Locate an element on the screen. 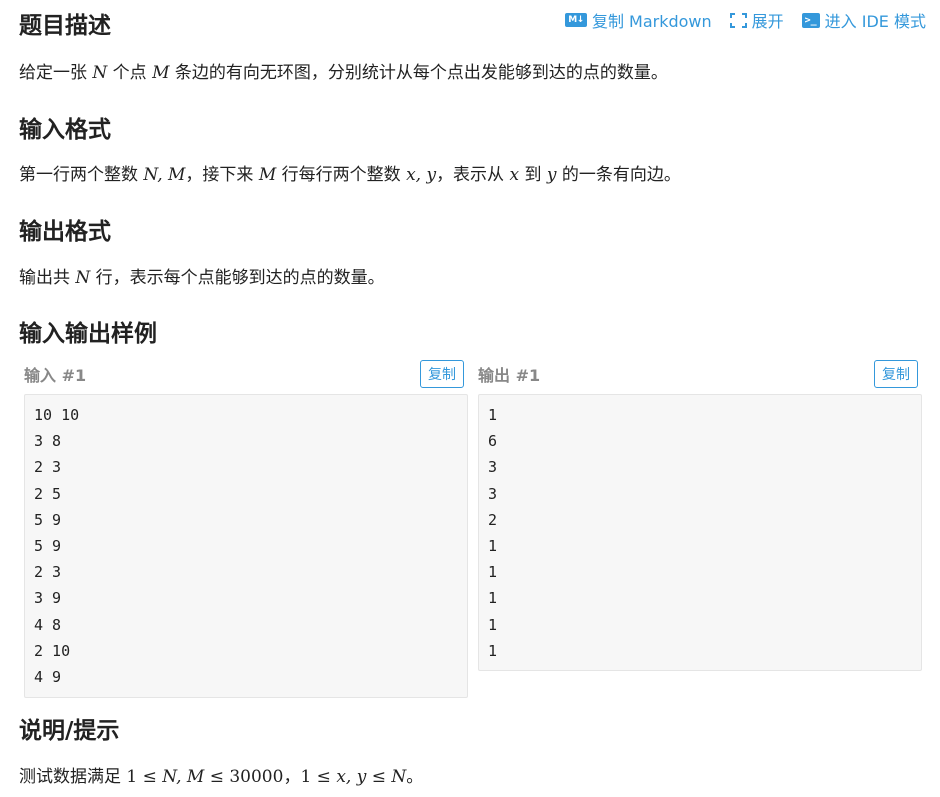 Image resolution: width=940 pixels, height=797 pixels. ide-mode-button: >_ 进入 IDE 模式 is located at coordinates (863, 20).